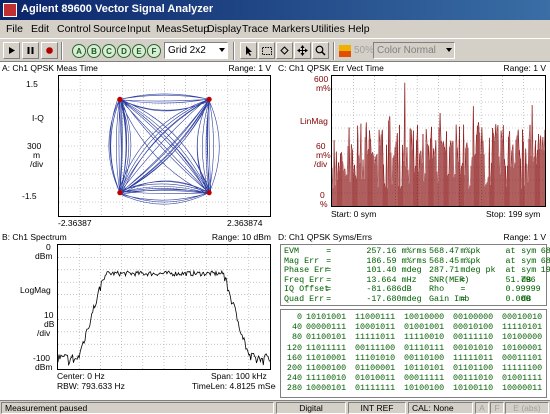 The width and height of the screenshot is (550, 414). I want to click on record-button, so click(49, 50).